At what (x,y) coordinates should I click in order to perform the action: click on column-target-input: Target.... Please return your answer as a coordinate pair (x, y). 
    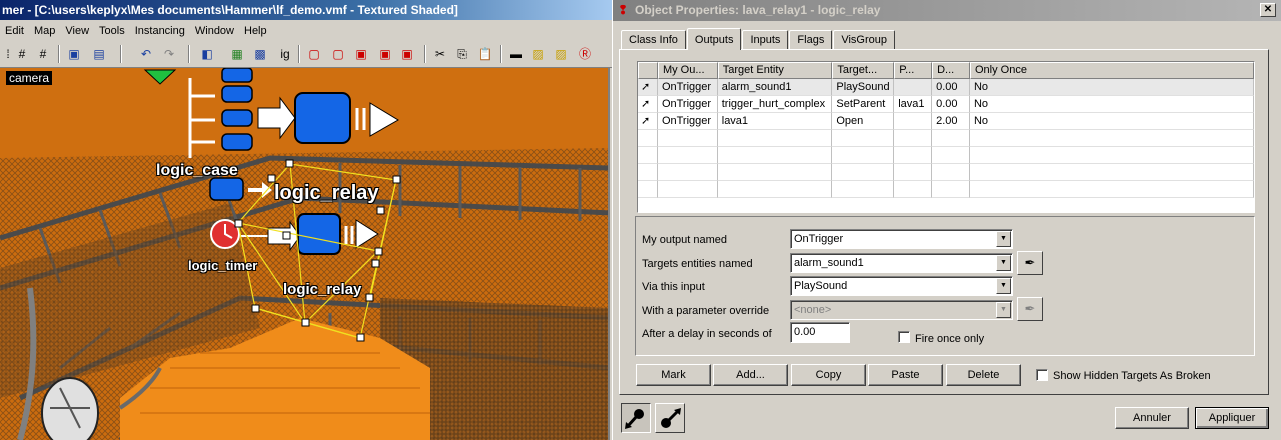
    Looking at the image, I should click on (863, 70).